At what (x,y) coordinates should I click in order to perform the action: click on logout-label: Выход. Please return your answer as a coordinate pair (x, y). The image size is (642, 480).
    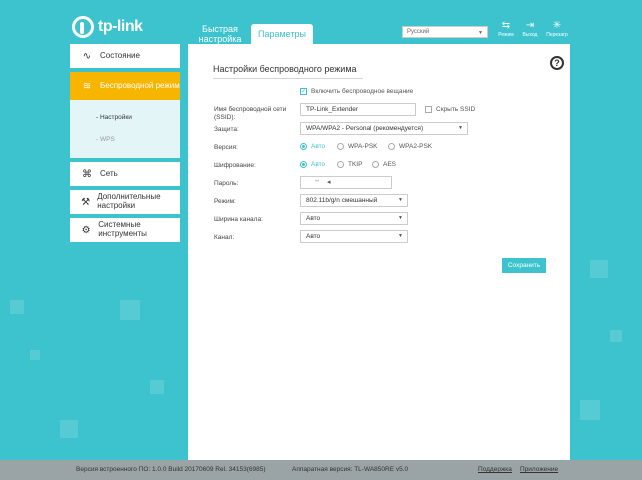
    Looking at the image, I should click on (530, 35).